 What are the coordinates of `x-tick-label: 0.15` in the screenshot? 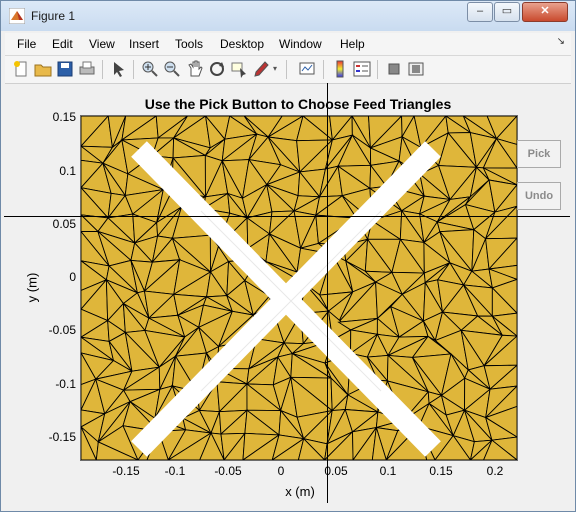 It's located at (441, 471).